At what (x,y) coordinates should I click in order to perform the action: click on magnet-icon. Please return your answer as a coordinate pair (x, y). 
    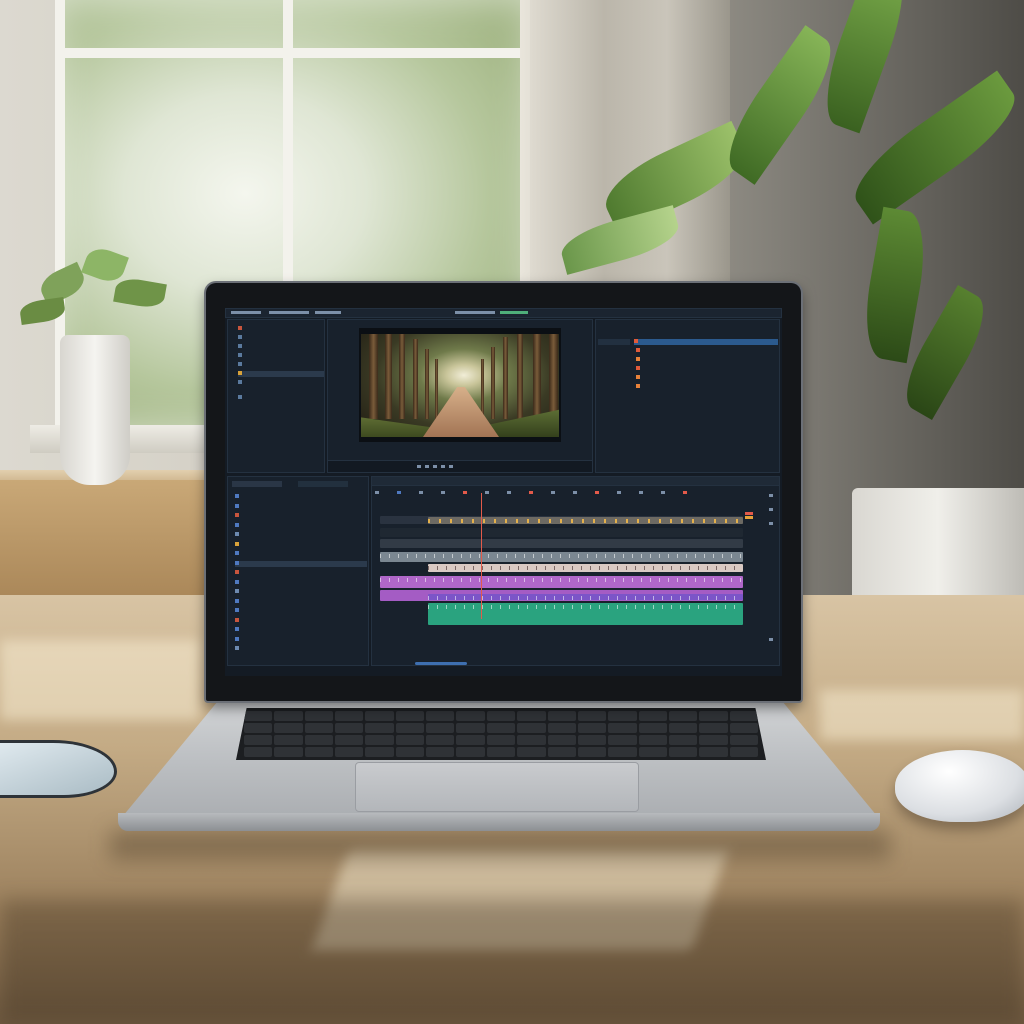
    Looking at the image, I should click on (771, 523).